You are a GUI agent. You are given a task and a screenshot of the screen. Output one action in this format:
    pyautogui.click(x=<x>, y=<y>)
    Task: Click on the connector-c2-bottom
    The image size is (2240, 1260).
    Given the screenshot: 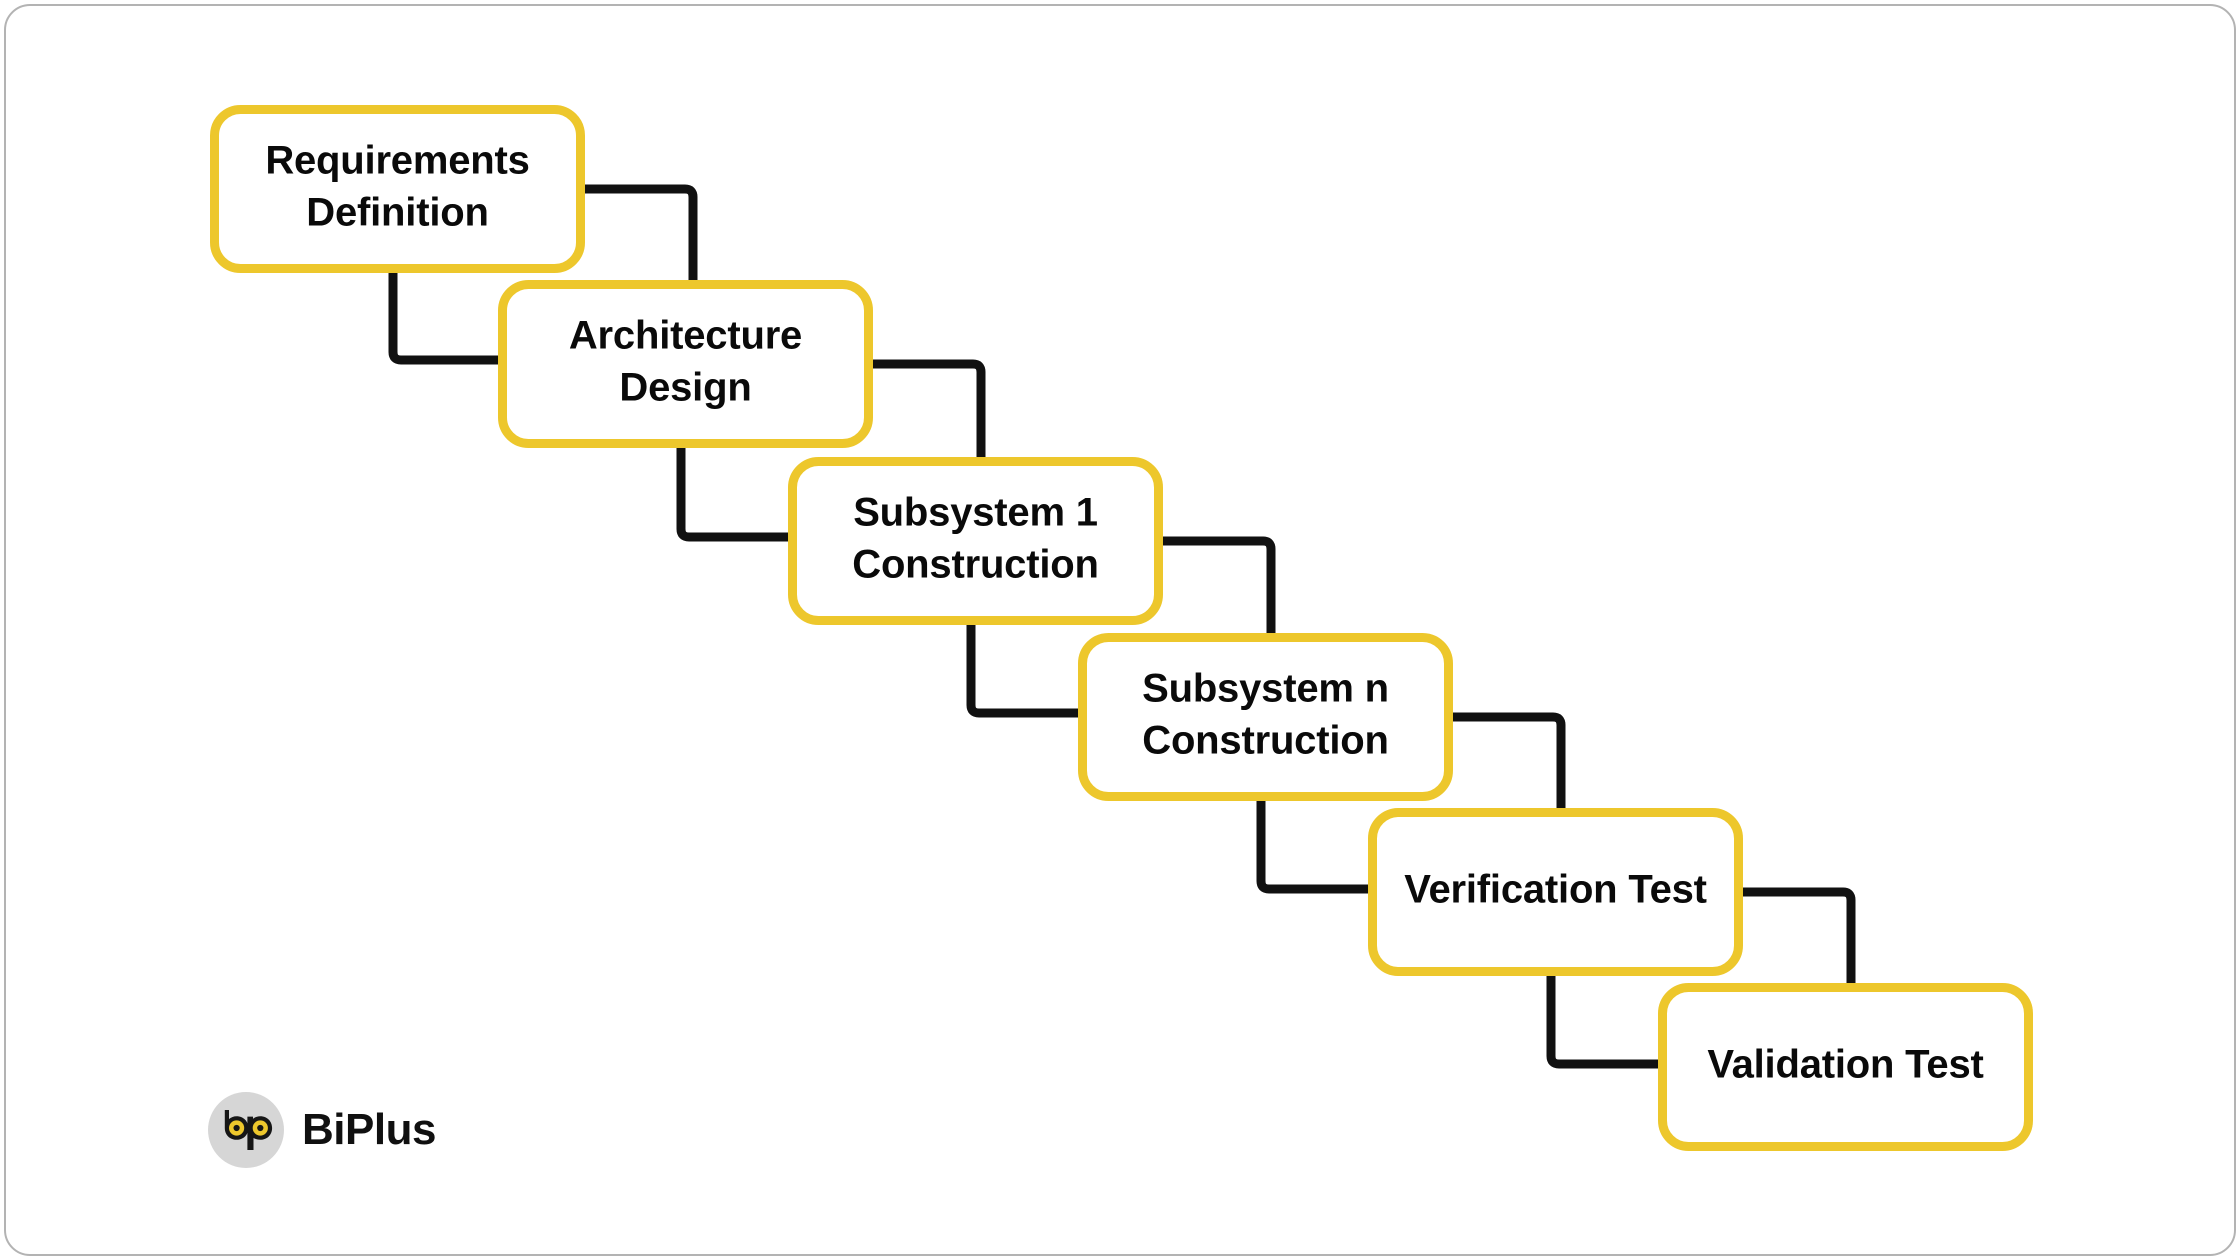 What is the action you would take?
    pyautogui.click(x=732, y=495)
    